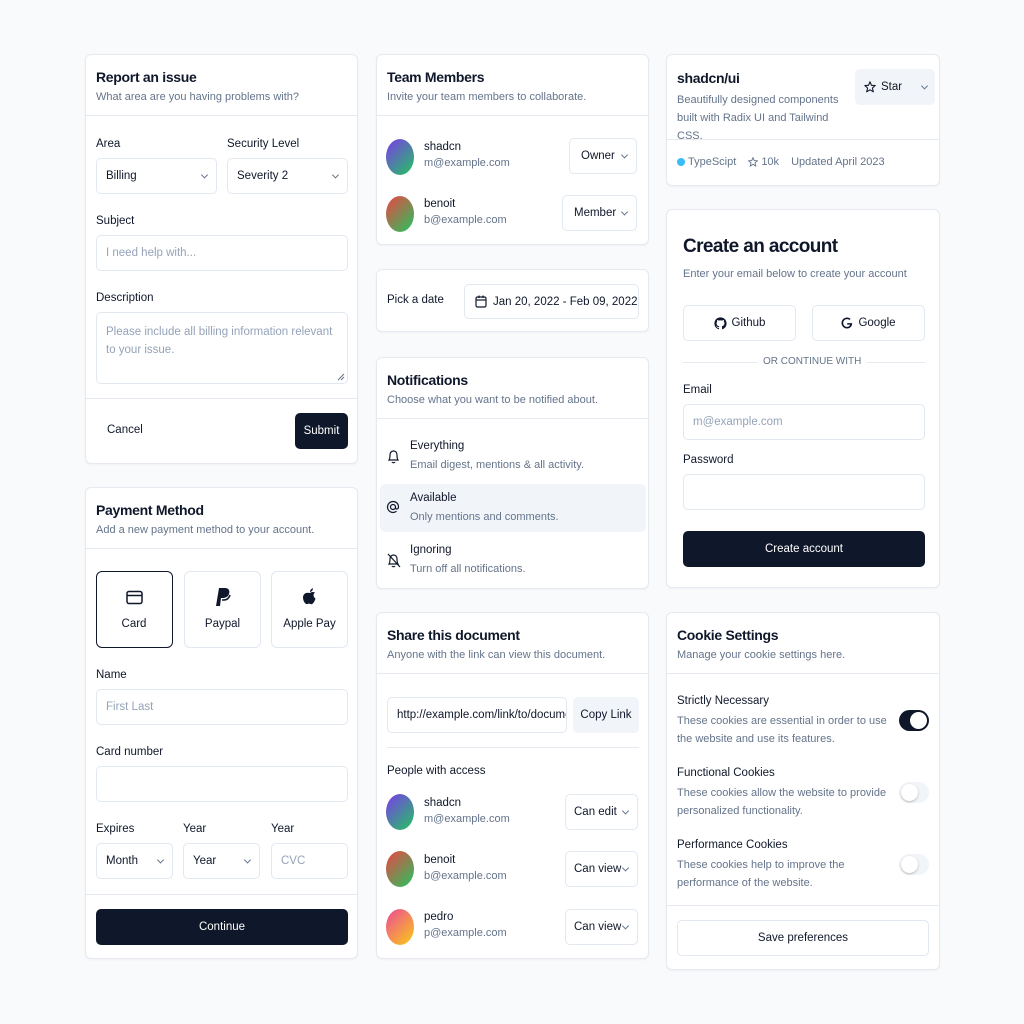 This screenshot has width=1024, height=1024. I want to click on member-name: shadcn, so click(443, 147).